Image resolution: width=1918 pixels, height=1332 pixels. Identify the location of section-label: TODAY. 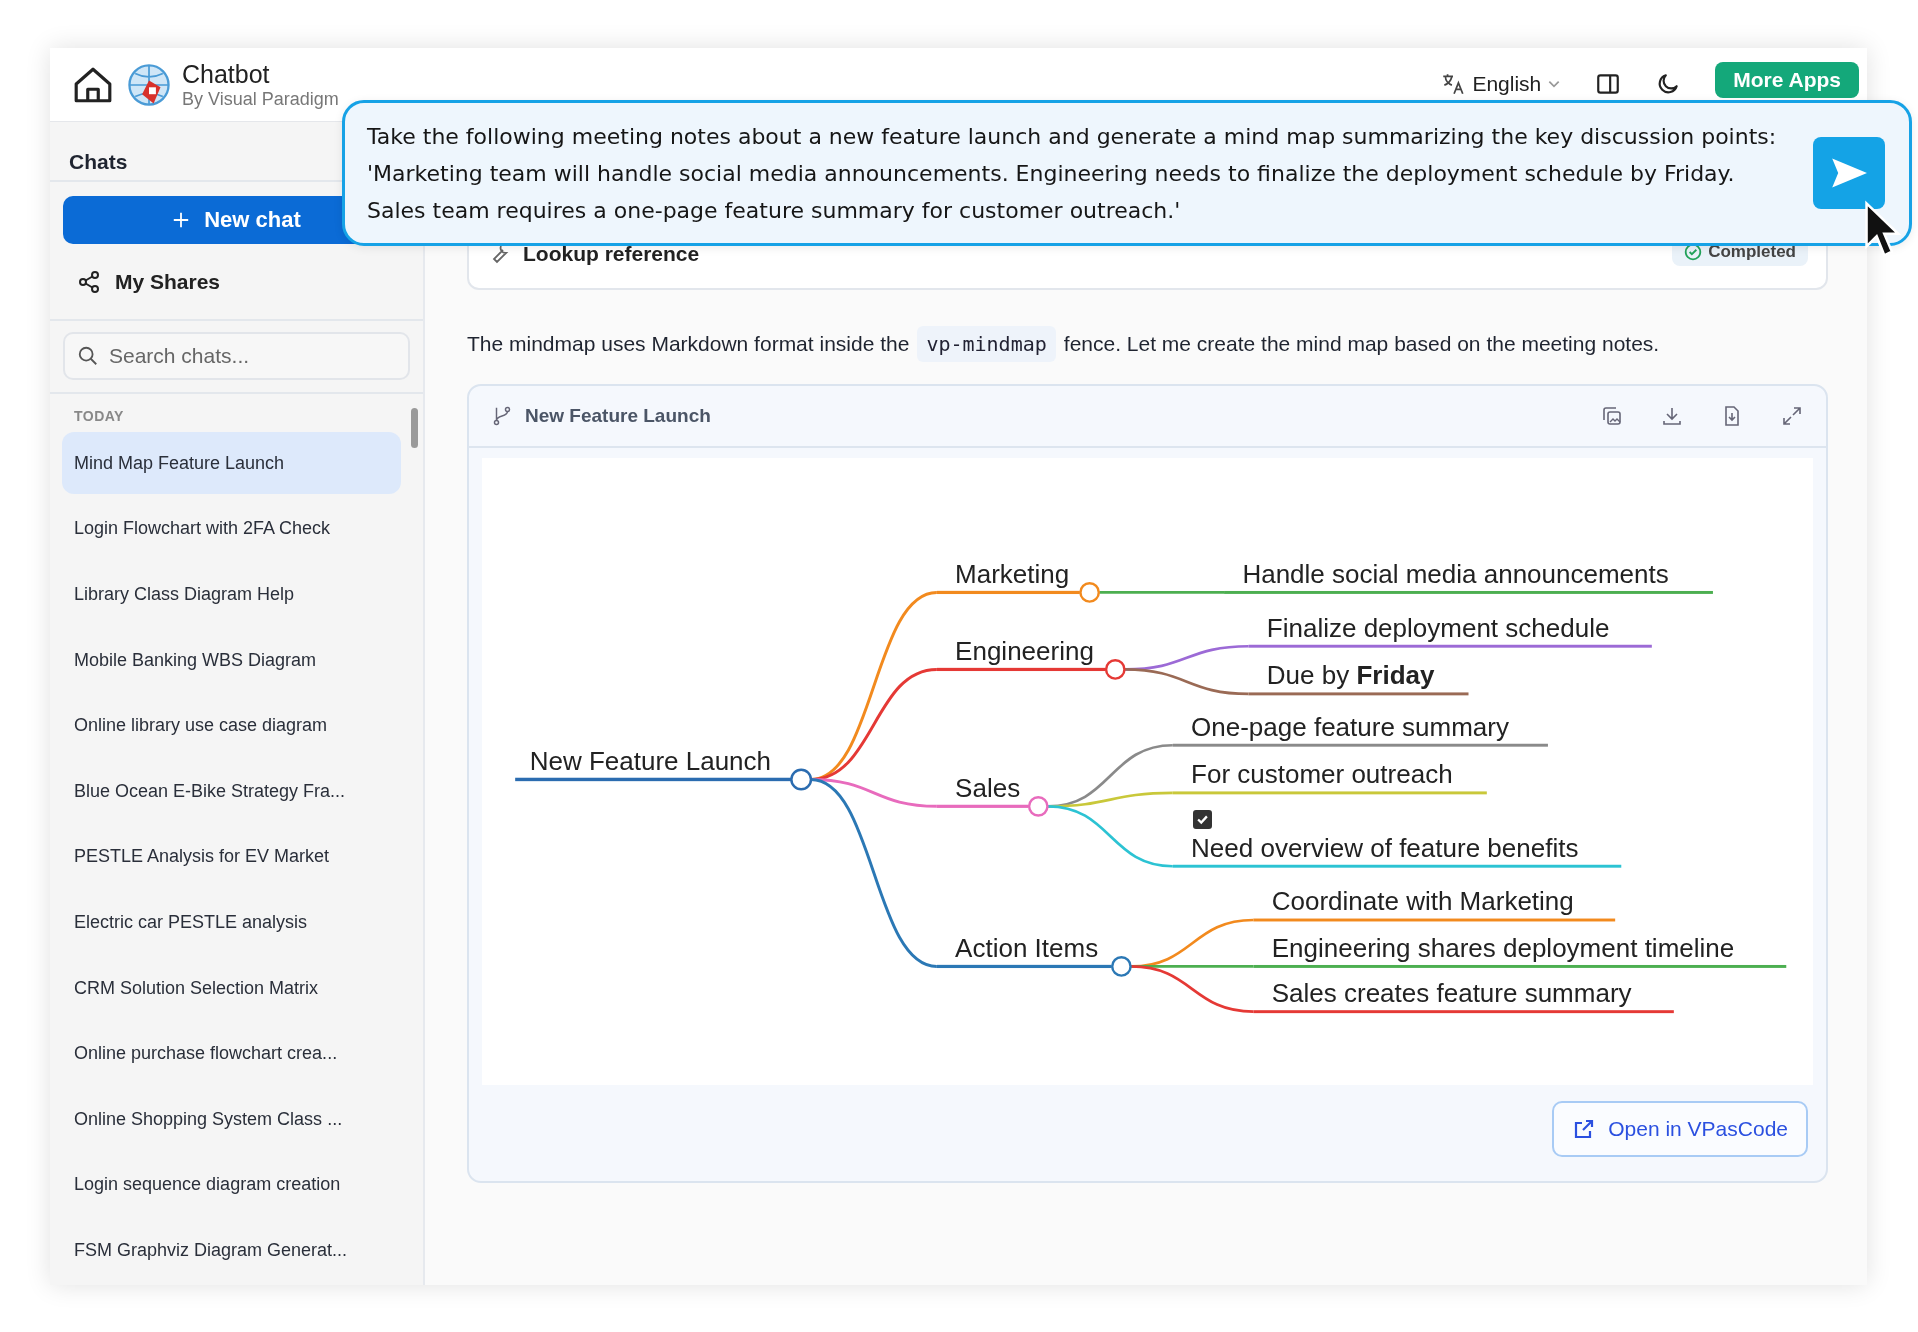
(99, 417).